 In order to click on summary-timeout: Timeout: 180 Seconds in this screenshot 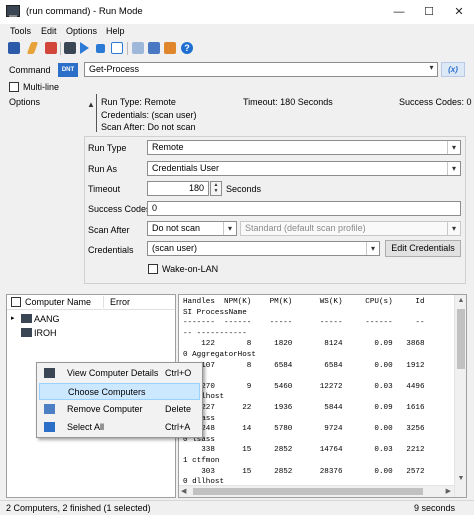, I will do `click(288, 102)`.